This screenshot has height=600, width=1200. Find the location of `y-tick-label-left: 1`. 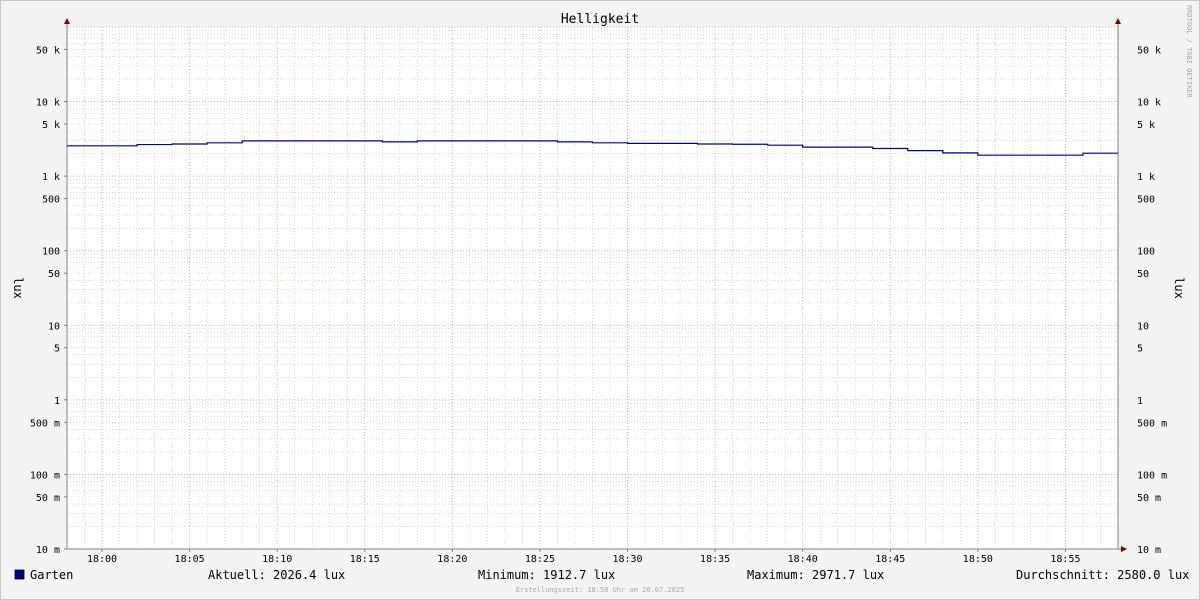

y-tick-label-left: 1 is located at coordinates (57, 401).